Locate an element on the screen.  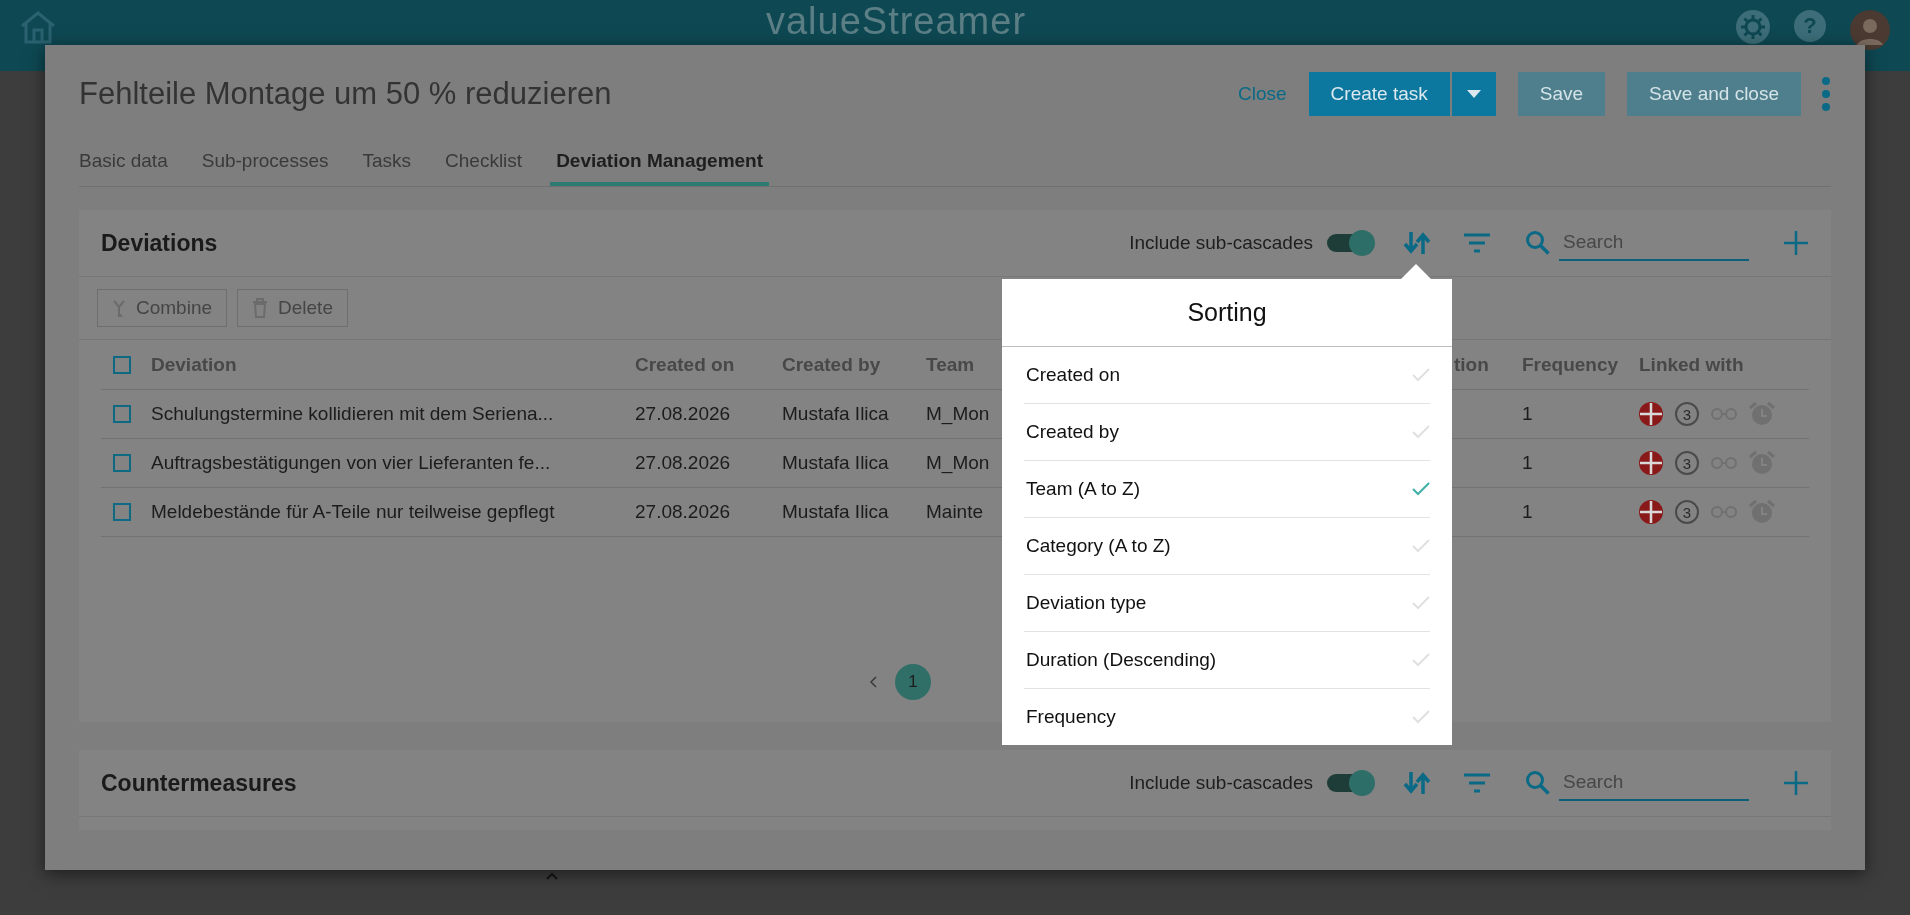
column-header: Deviation is located at coordinates (393, 364).